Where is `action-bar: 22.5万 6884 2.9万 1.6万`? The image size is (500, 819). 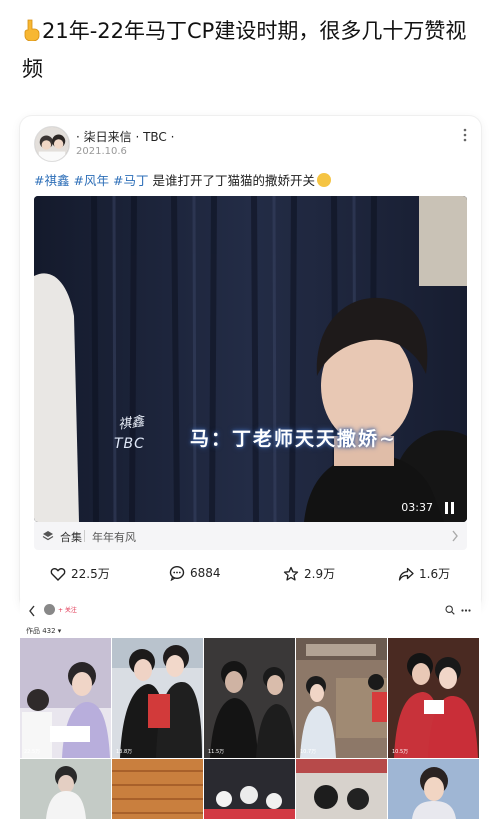
action-bar: 22.5万 6884 2.9万 1.6万 is located at coordinates (250, 575).